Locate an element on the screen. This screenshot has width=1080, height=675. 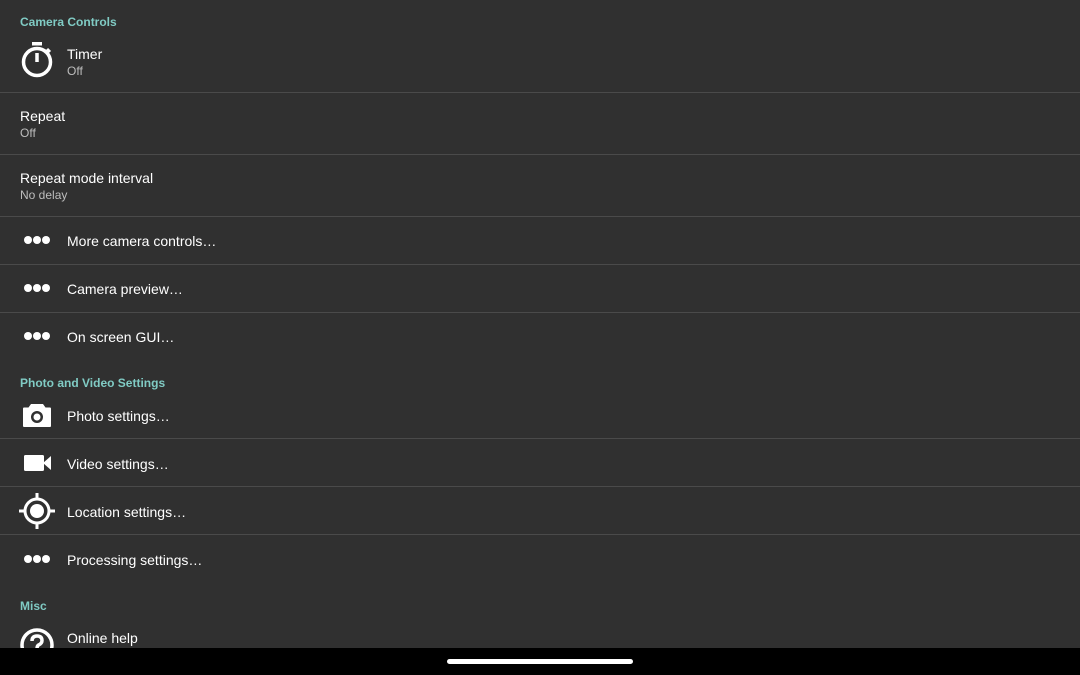
timer-setting: Timer Off is located at coordinates (540, 61).